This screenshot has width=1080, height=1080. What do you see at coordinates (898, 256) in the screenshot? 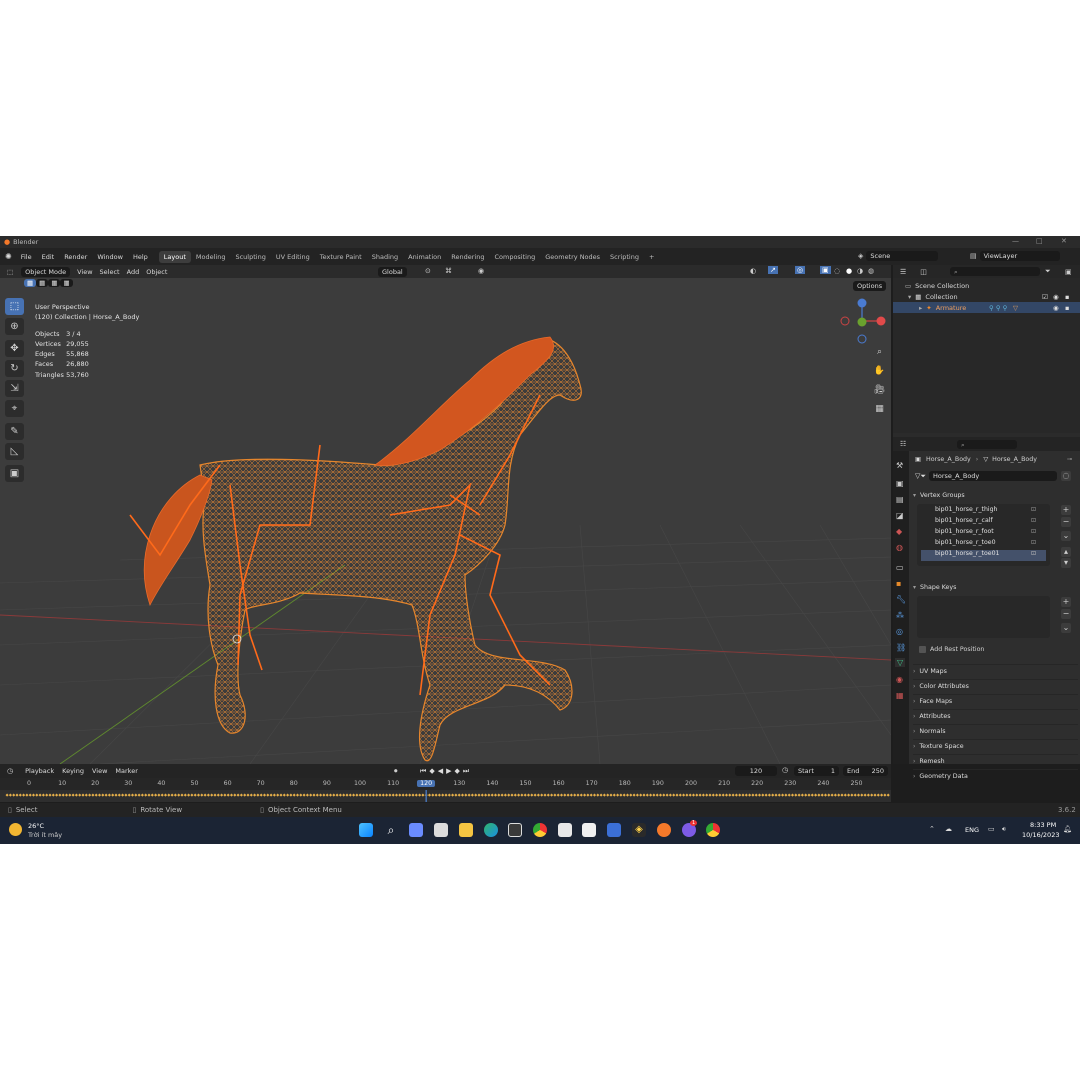
I see `scene-selector: ◈ Scene` at bounding box center [898, 256].